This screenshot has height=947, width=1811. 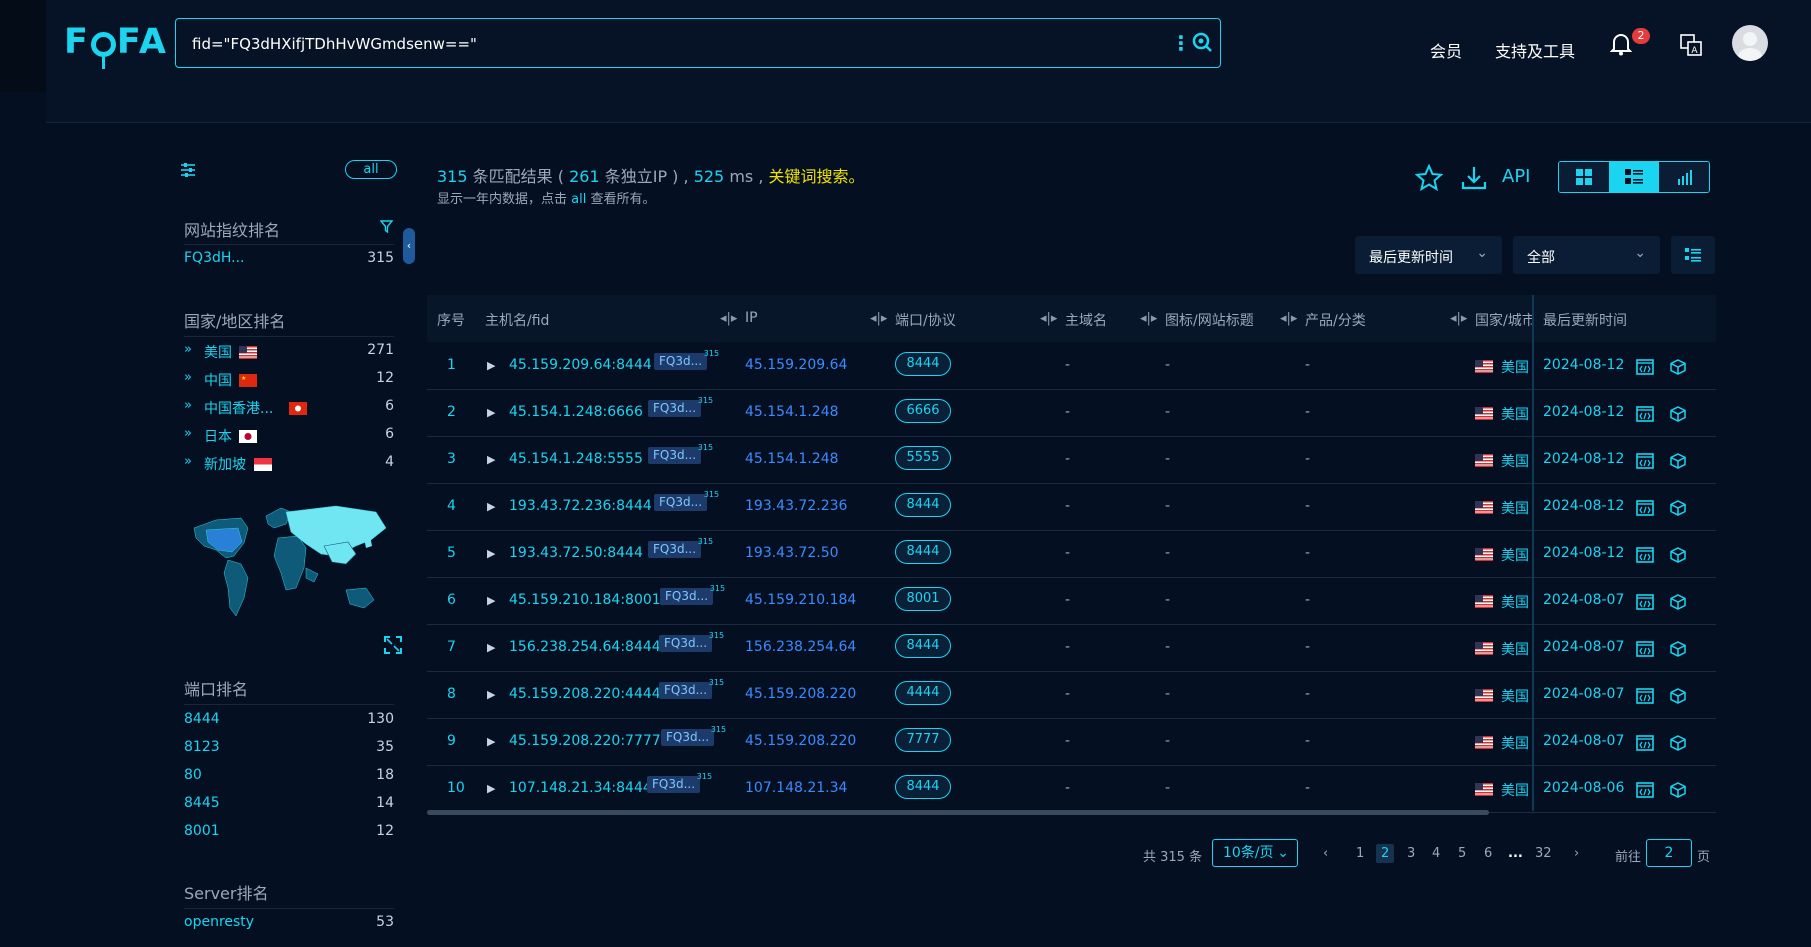 I want to click on row-ip-link: 45.159.210.184, so click(x=800, y=600).